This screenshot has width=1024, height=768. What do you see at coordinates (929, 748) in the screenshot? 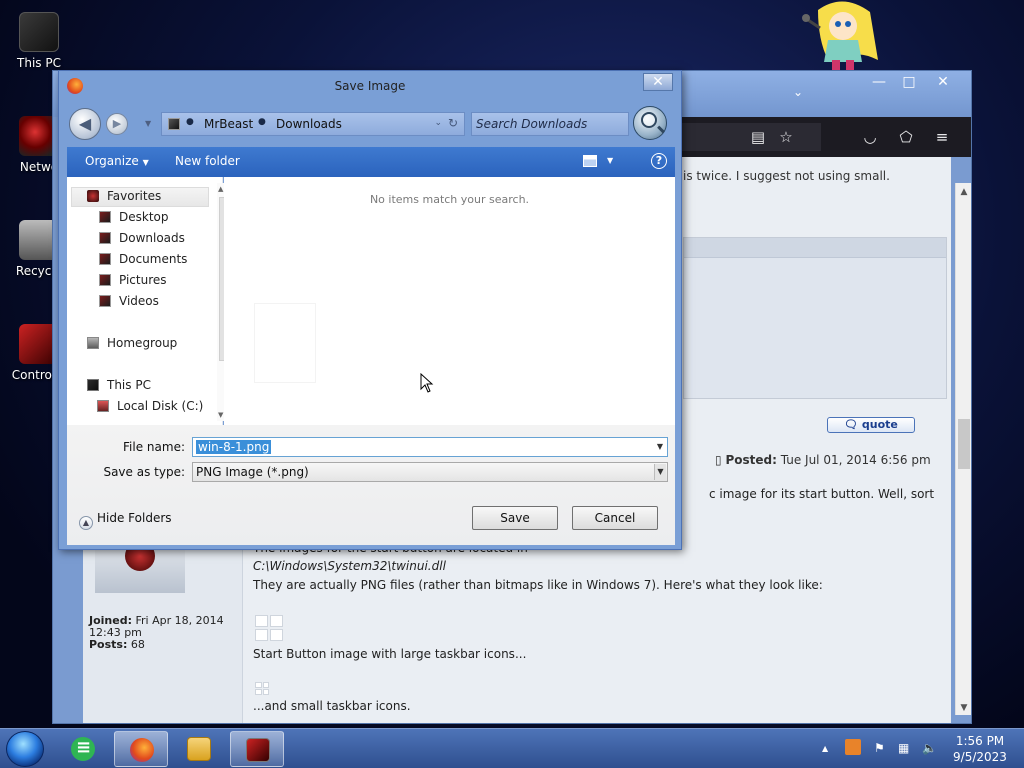
I see `volume-icon: 🔈` at bounding box center [929, 748].